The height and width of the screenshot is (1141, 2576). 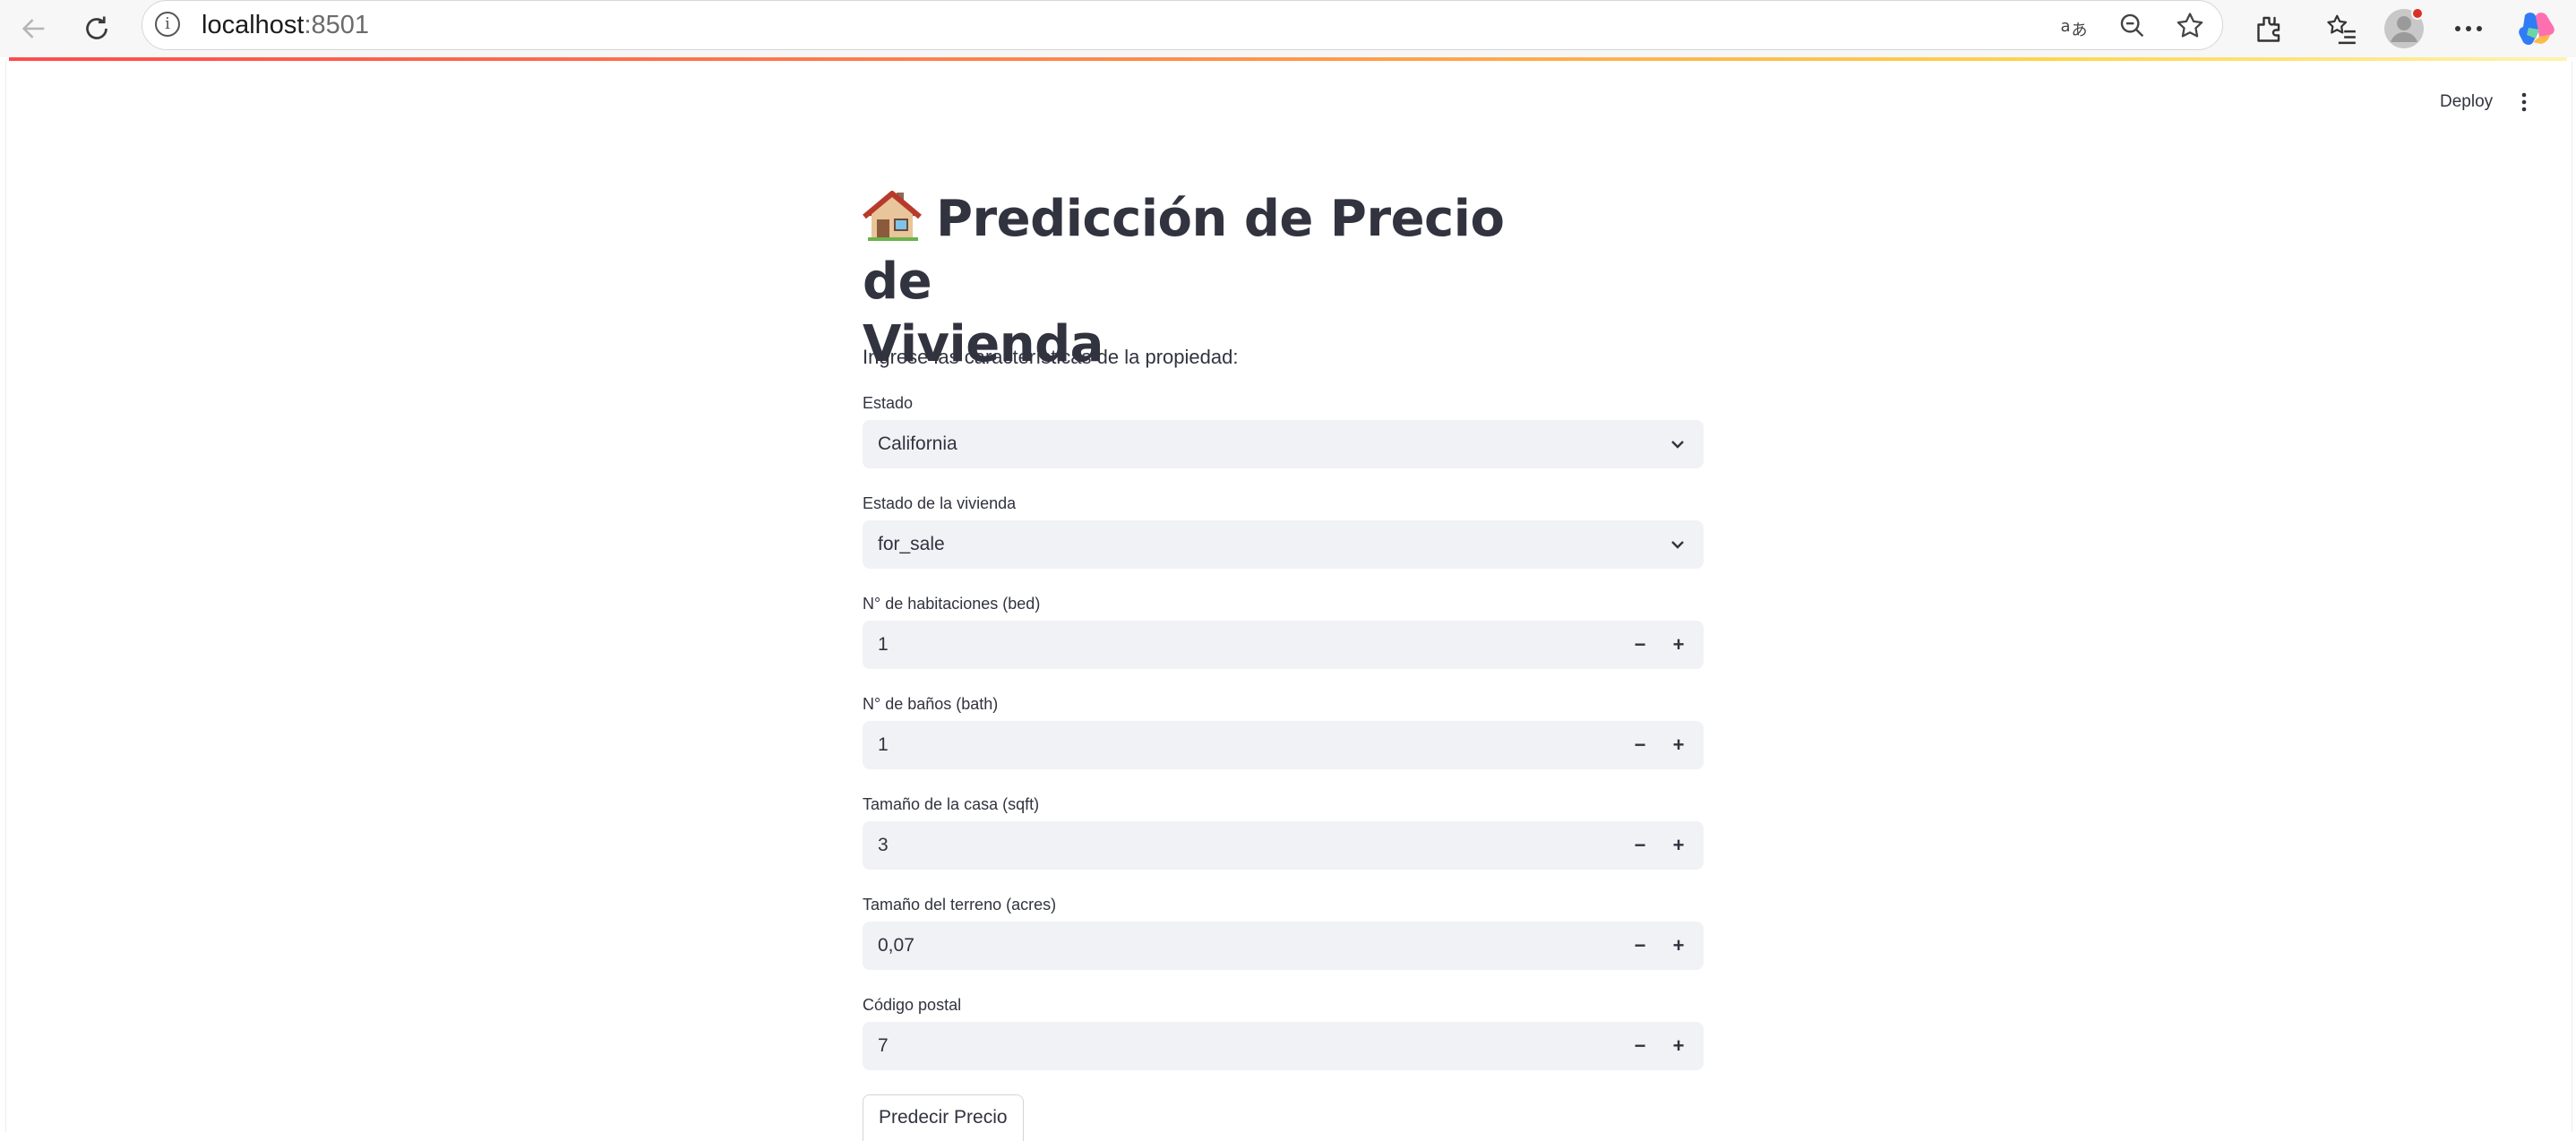 I want to click on deploy-button: Deploy, so click(x=2466, y=102).